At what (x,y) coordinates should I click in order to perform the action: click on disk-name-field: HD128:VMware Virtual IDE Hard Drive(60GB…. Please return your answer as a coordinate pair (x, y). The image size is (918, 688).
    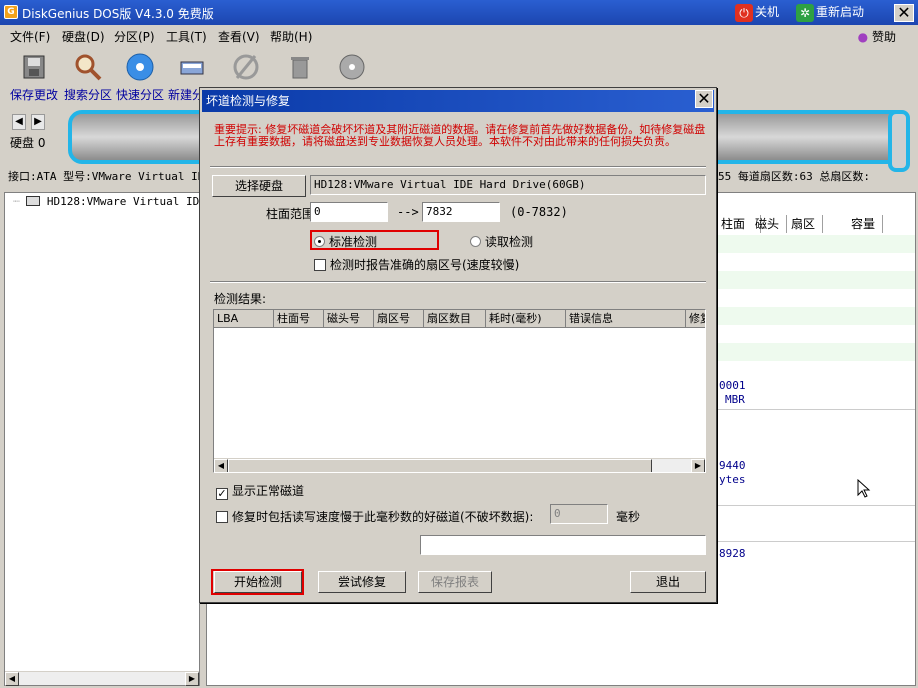
    Looking at the image, I should click on (508, 185).